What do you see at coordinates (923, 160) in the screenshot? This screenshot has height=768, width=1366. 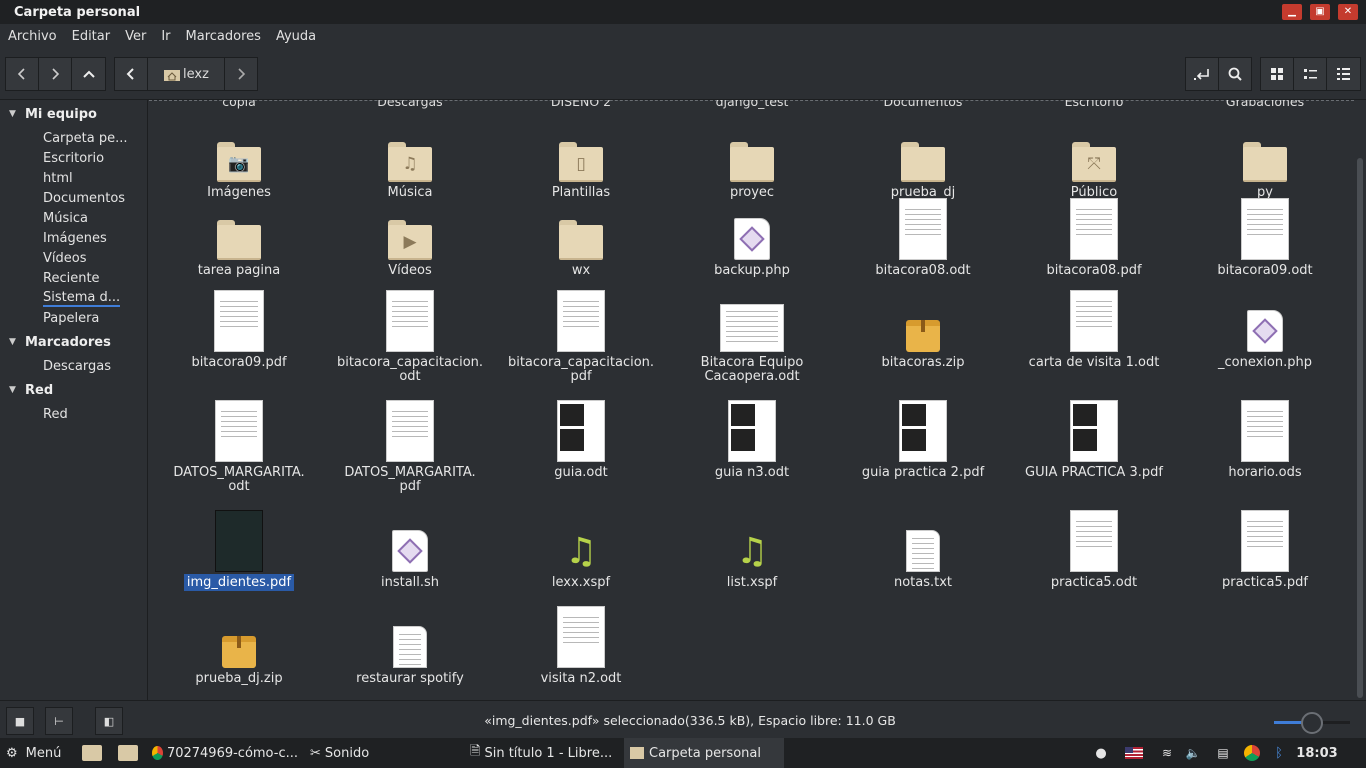 I see `file-item: prueba_dj` at bounding box center [923, 160].